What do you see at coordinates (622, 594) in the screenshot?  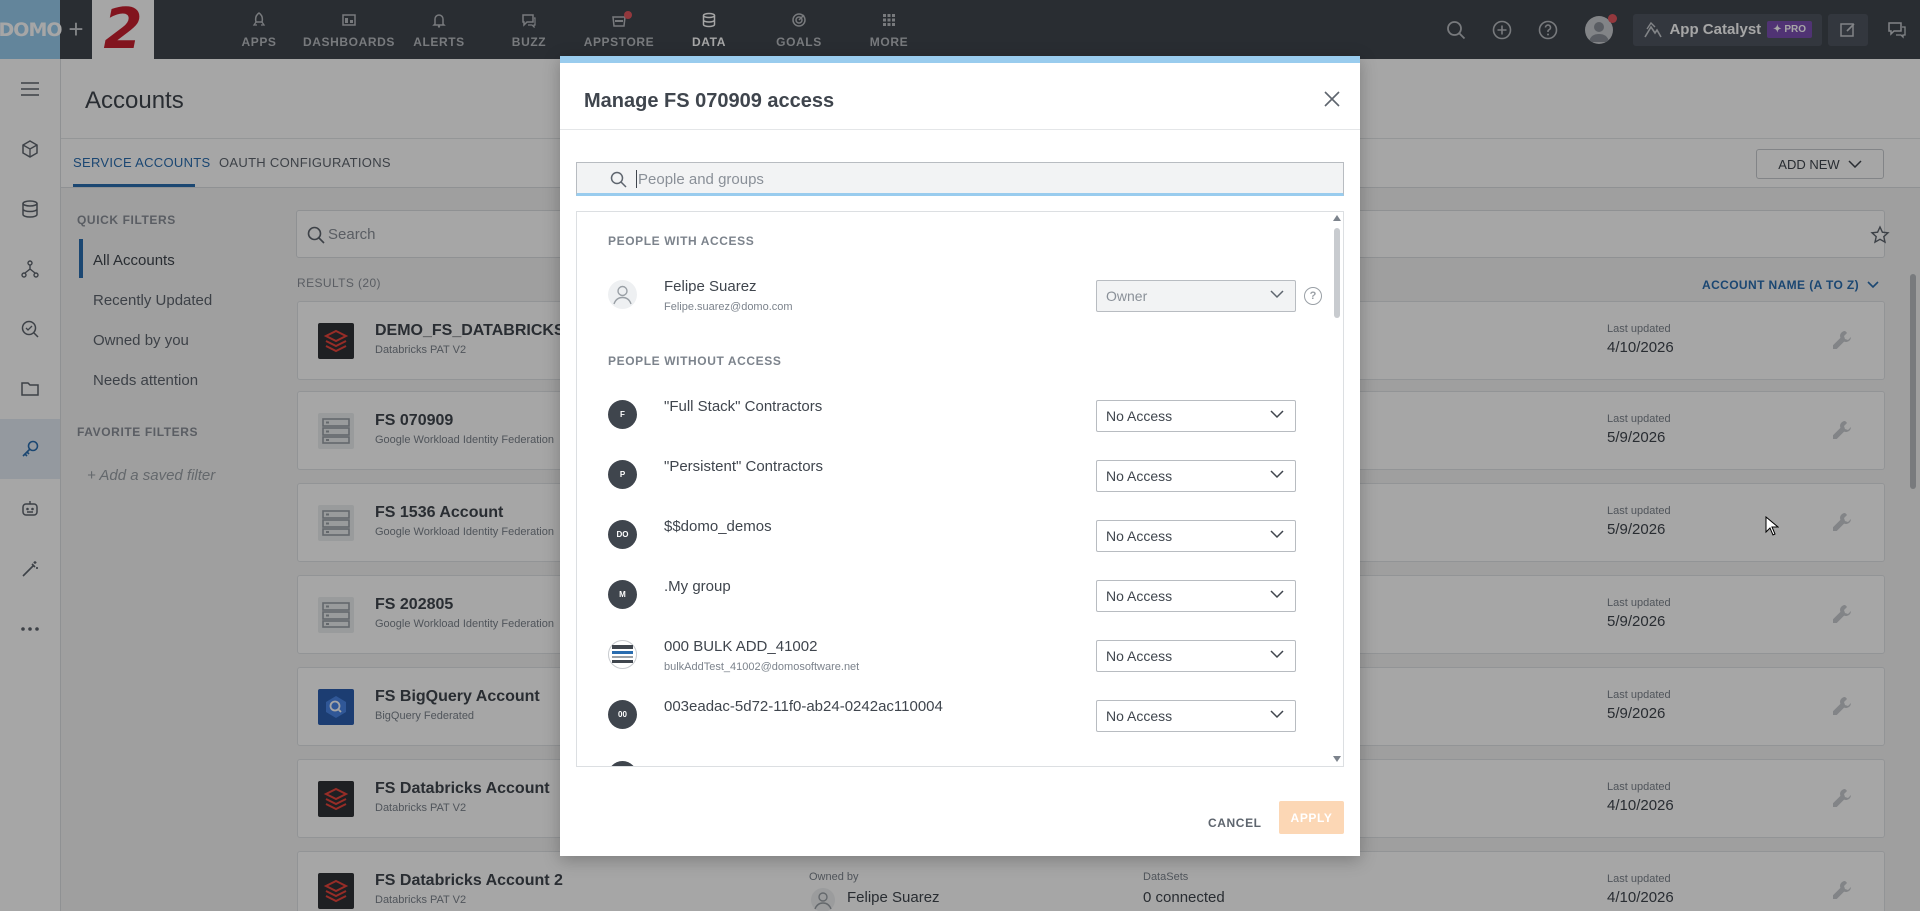 I see `group-avatar: M` at bounding box center [622, 594].